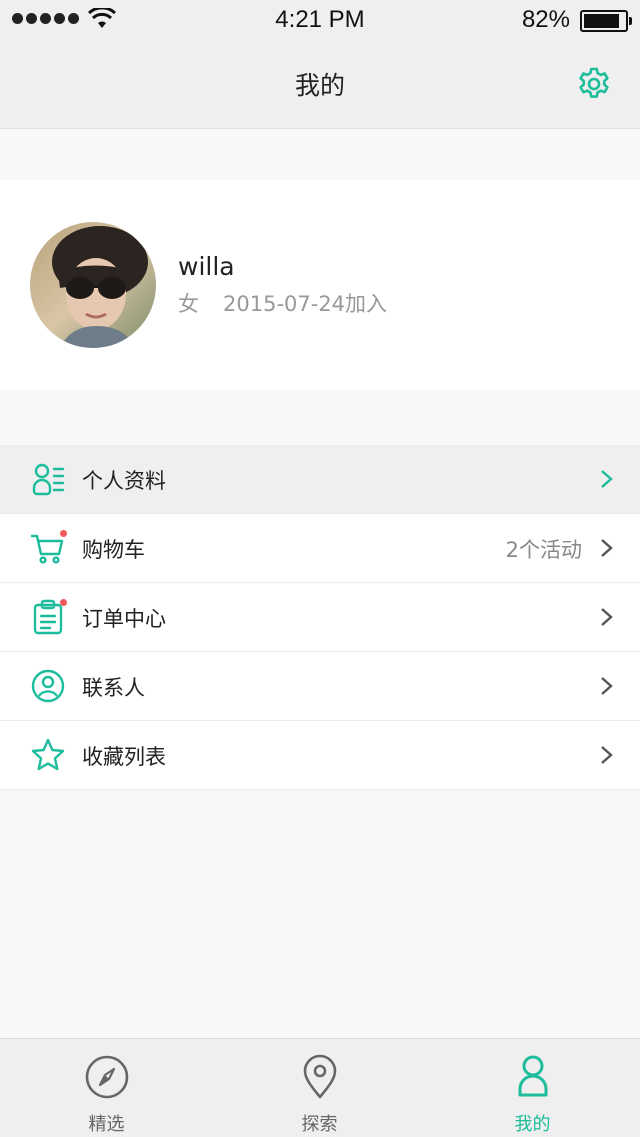 The image size is (640, 1137). Describe the element at coordinates (124, 481) in the screenshot. I see `menu-item-label: 个人资料` at that location.